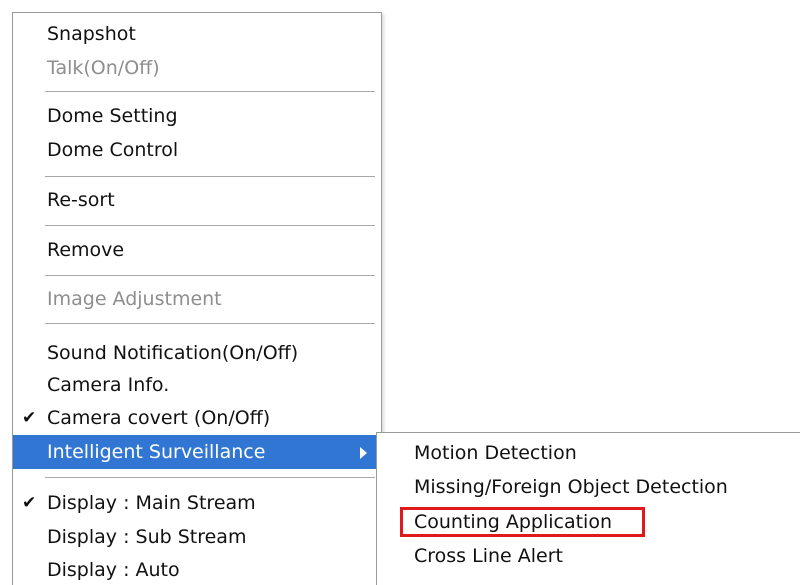  What do you see at coordinates (588, 453) in the screenshot?
I see `submenu-item-motion-detection: Motion Detection` at bounding box center [588, 453].